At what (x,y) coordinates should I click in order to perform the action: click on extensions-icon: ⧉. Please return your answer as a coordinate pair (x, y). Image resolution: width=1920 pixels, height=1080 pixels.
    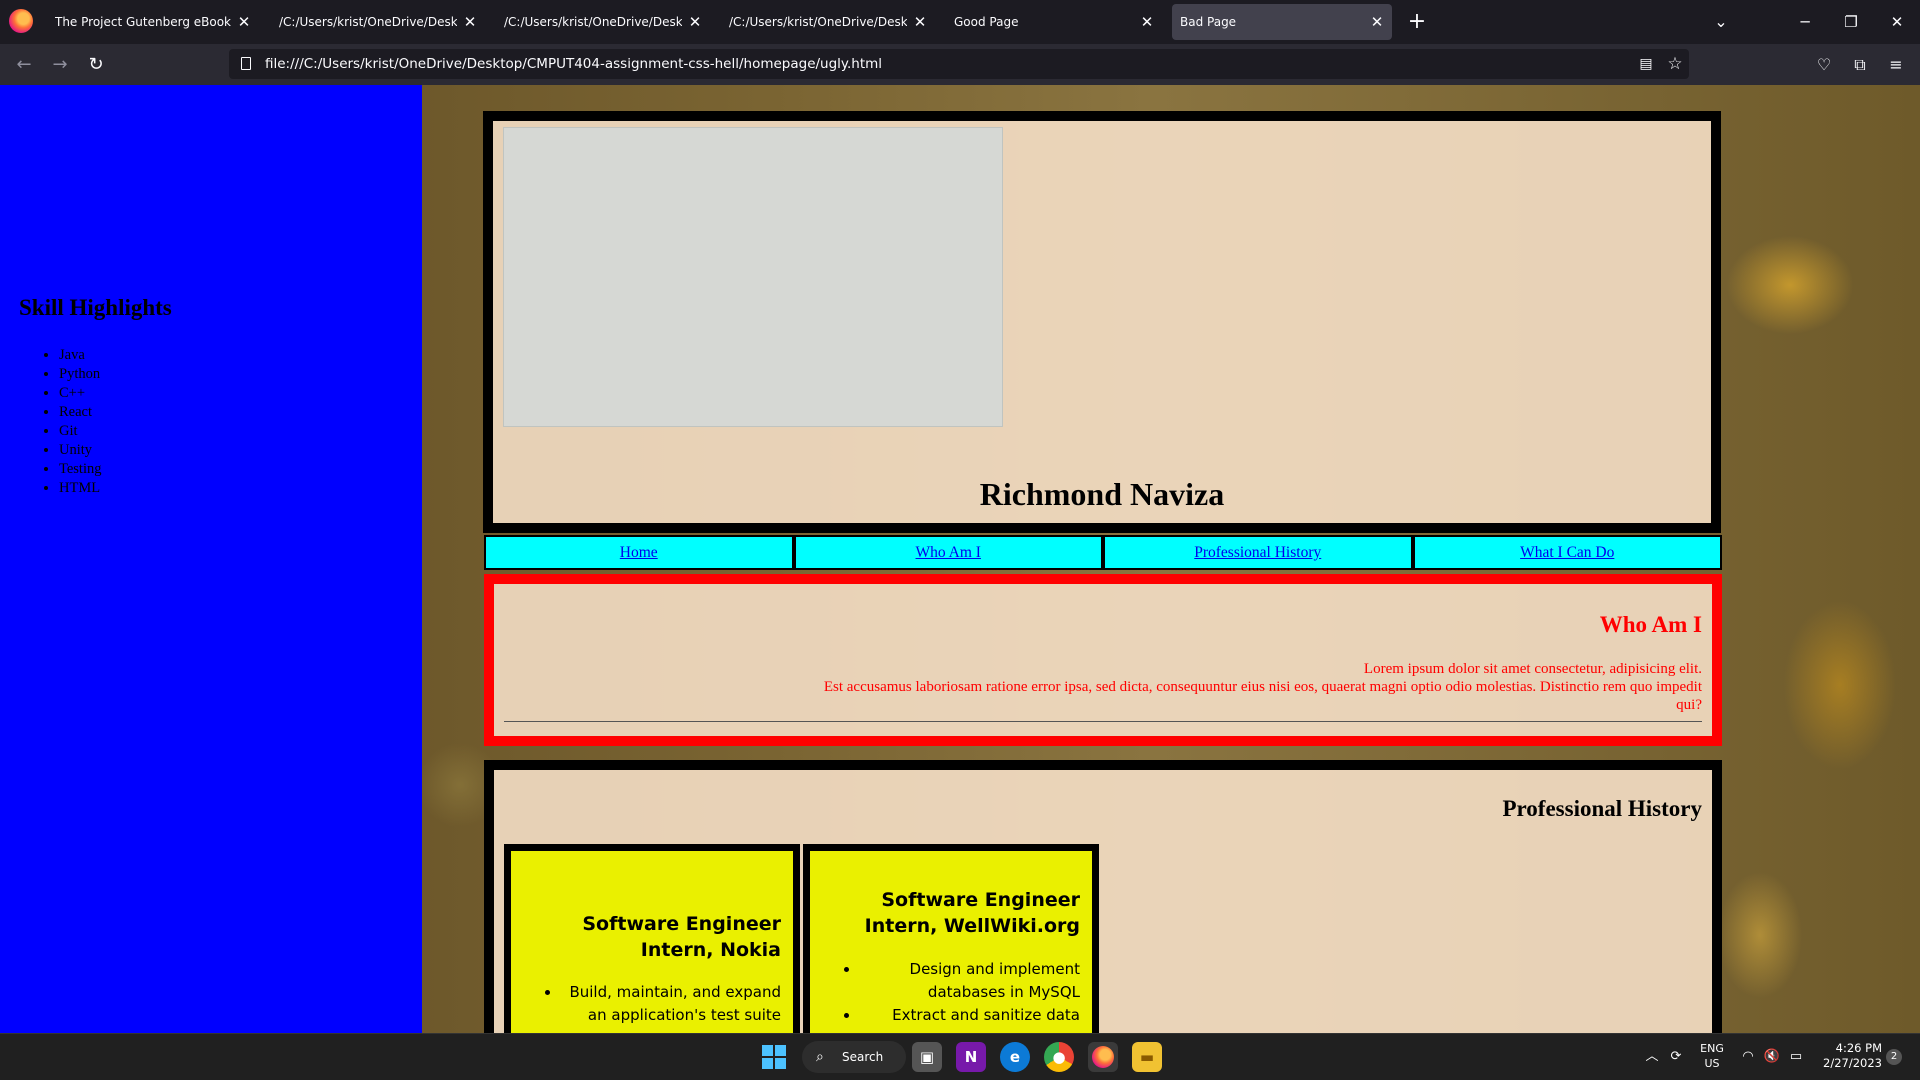
    Looking at the image, I should click on (1860, 65).